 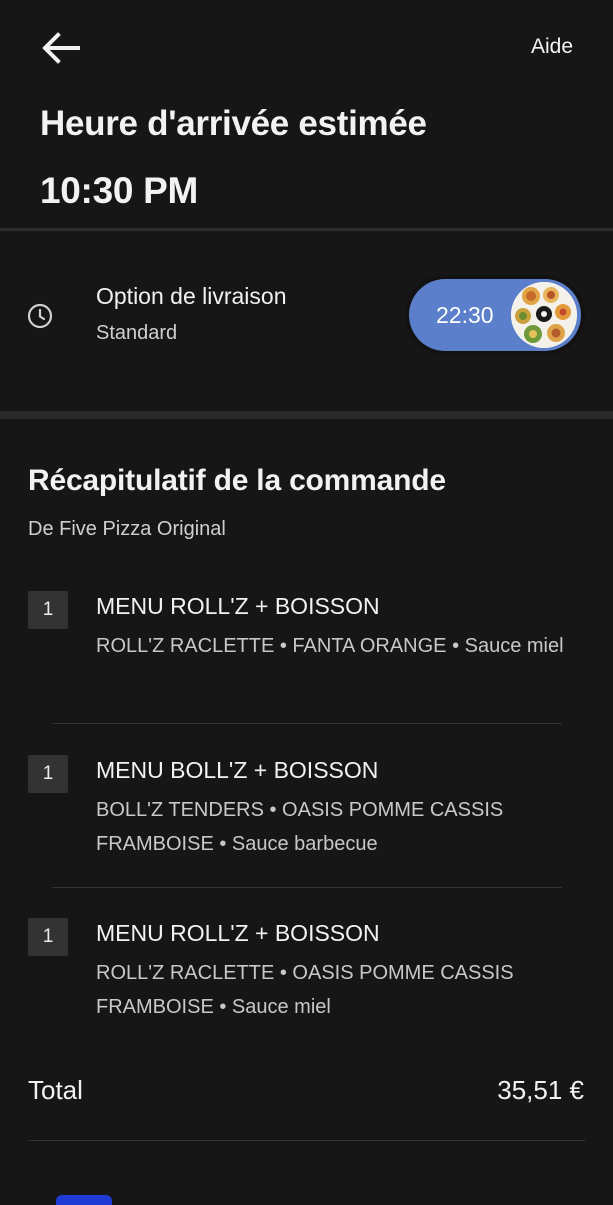 What do you see at coordinates (55, 1090) in the screenshot?
I see `total-label: Total` at bounding box center [55, 1090].